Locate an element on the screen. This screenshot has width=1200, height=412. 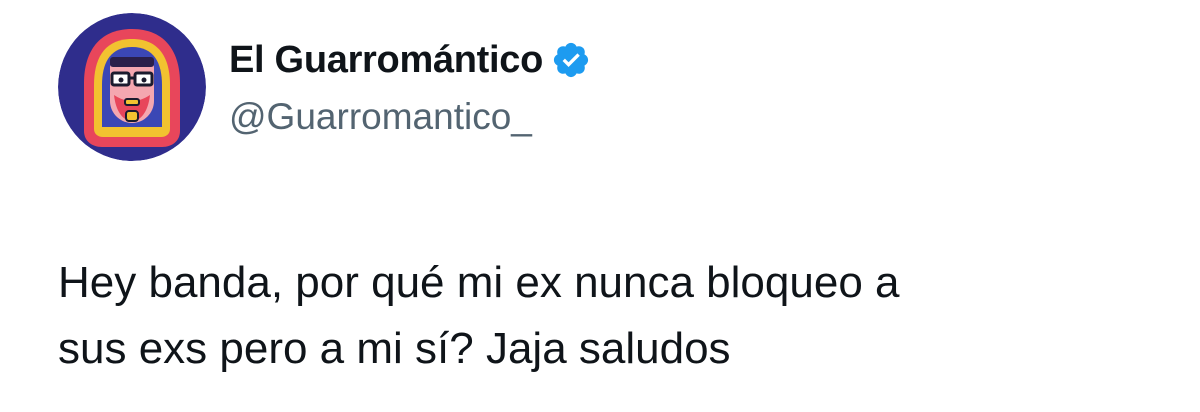
tweet-text-line: sus exs pero a mi sí? Jaja saludos is located at coordinates (394, 348).